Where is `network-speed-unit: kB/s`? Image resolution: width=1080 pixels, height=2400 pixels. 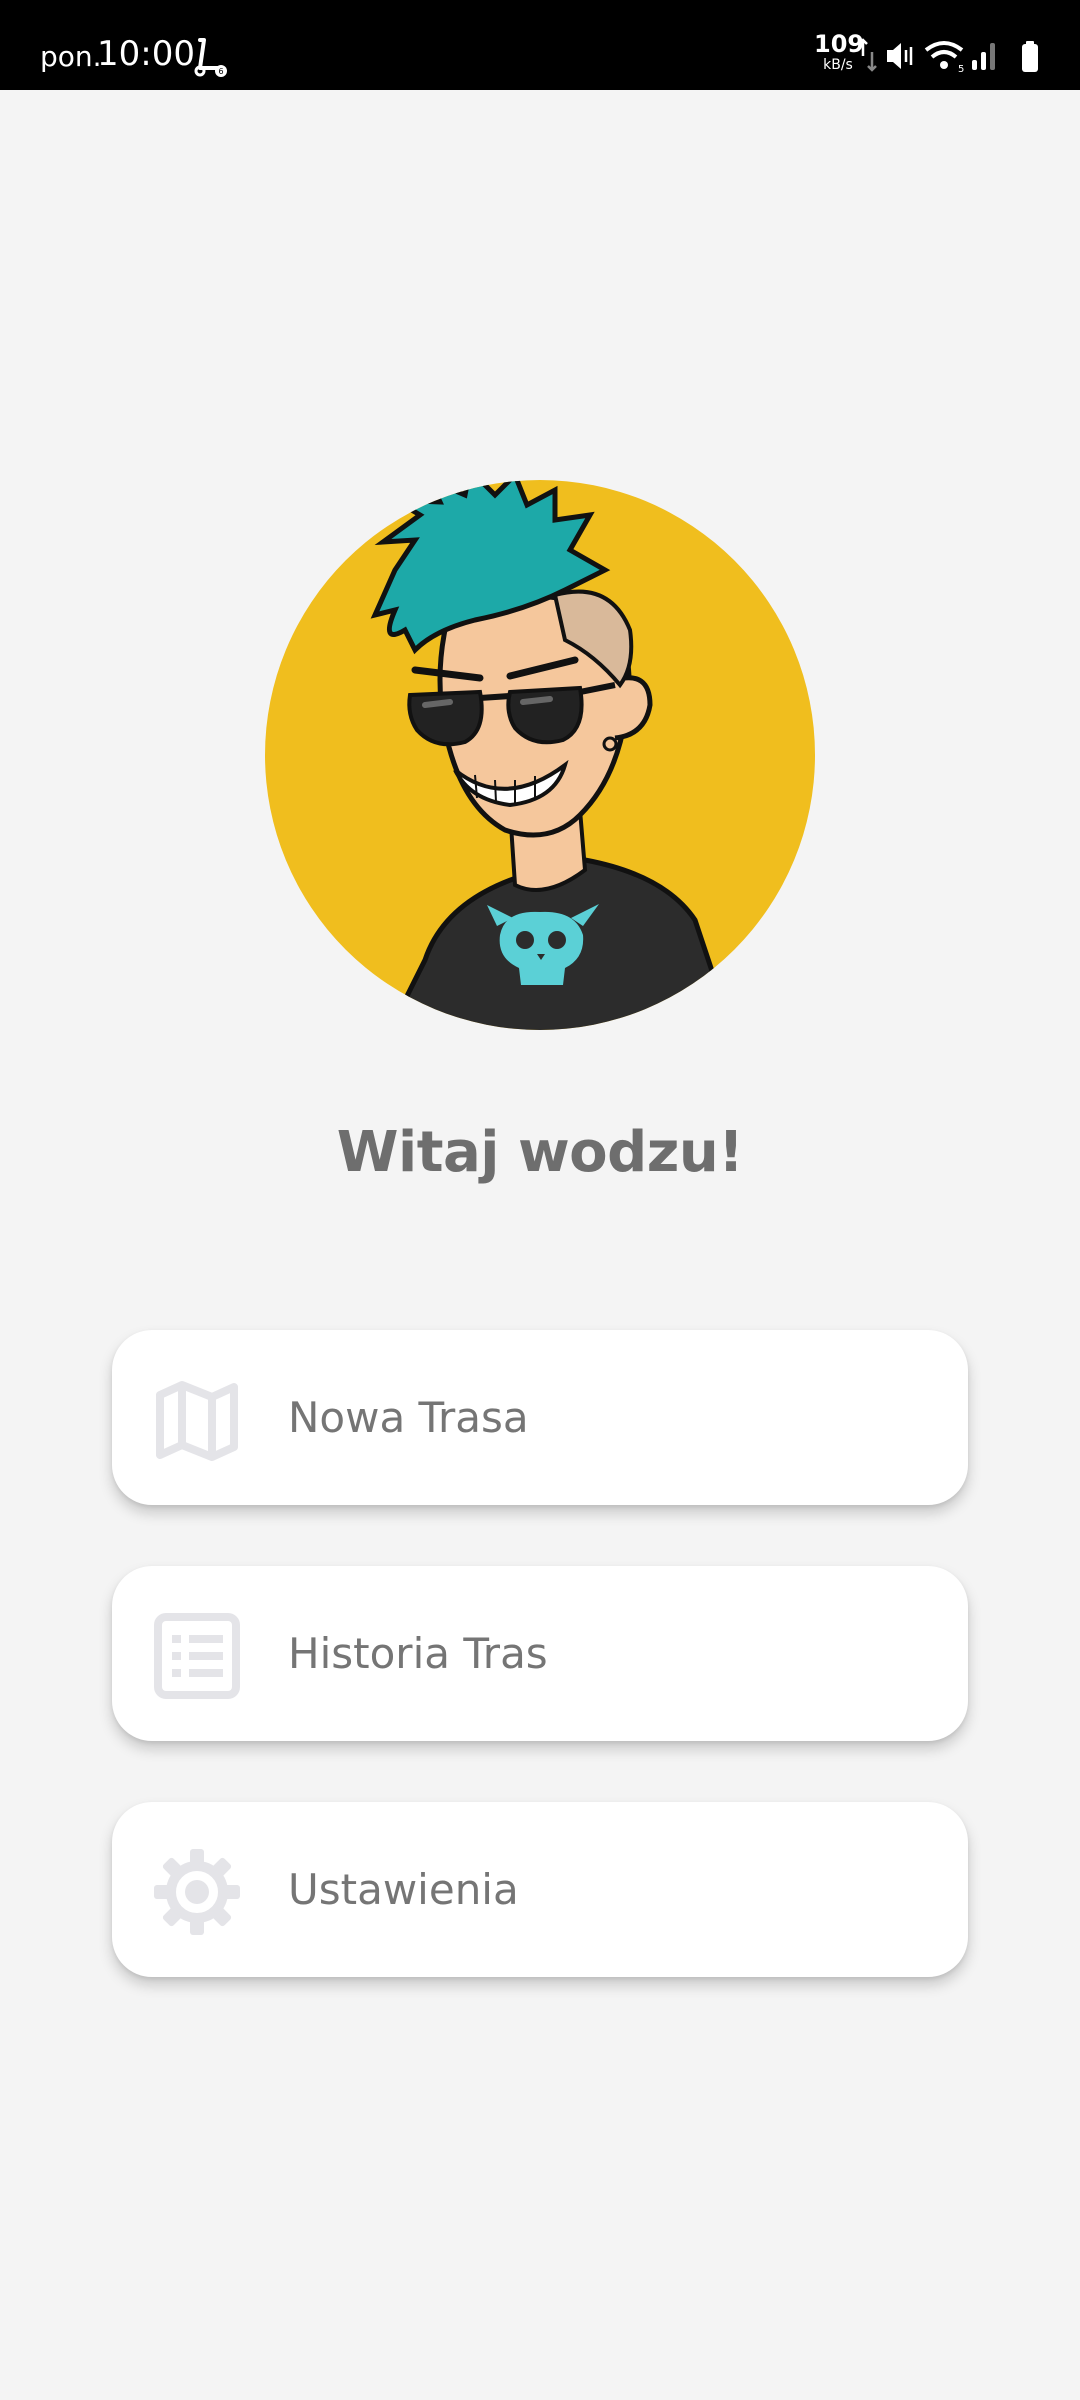 network-speed-unit: kB/s is located at coordinates (838, 65).